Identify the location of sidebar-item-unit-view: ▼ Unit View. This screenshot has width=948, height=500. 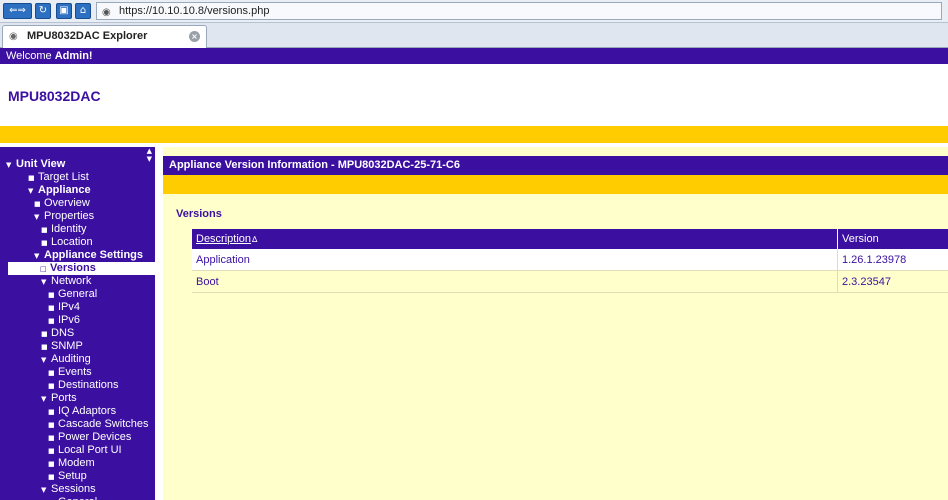
(32, 164).